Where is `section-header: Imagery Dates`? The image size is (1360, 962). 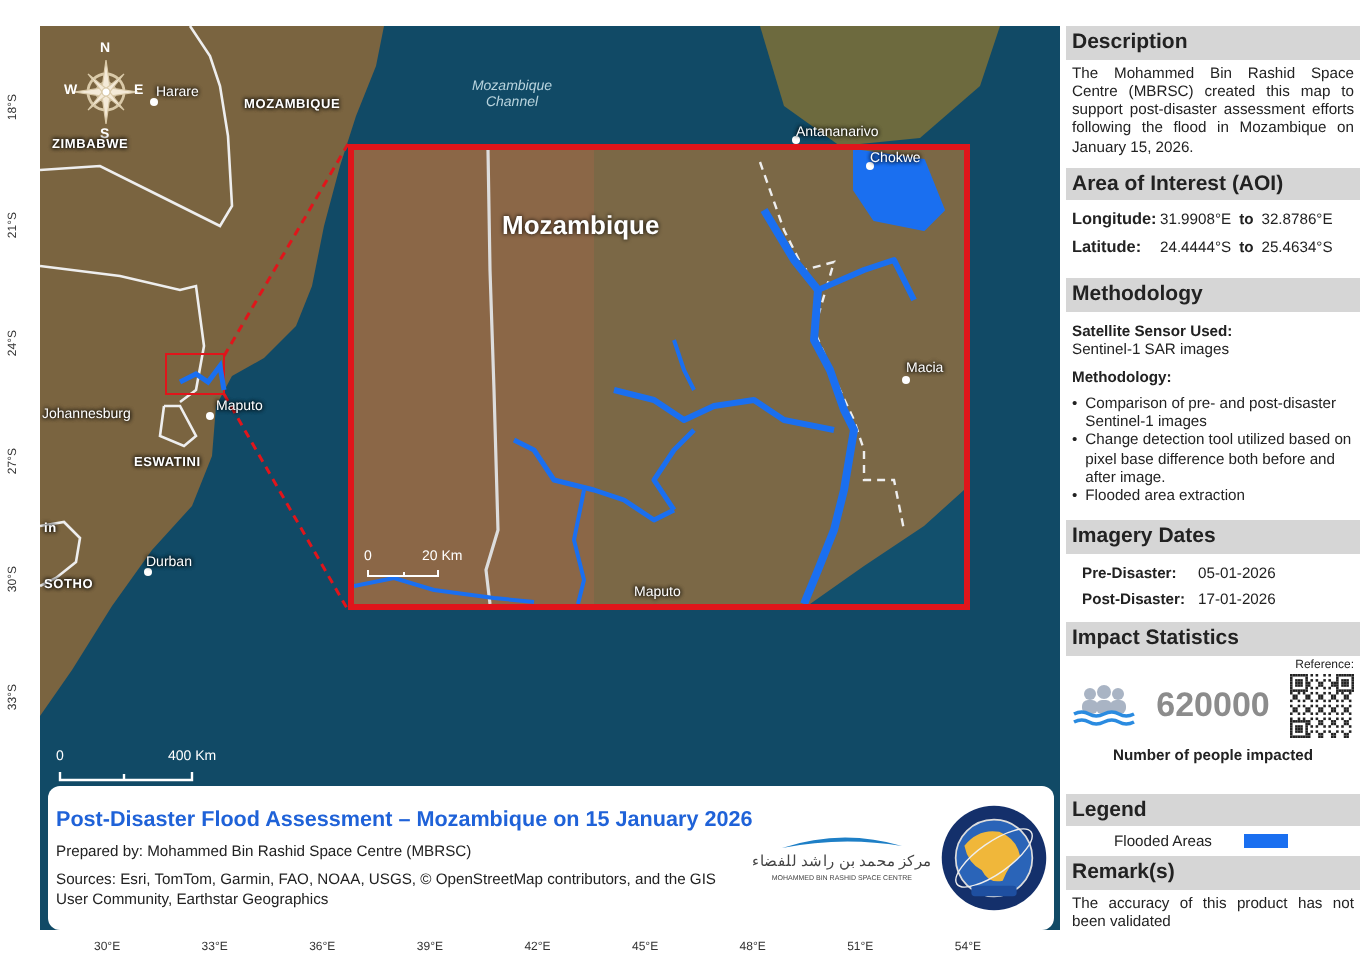
section-header: Imagery Dates is located at coordinates (1213, 537).